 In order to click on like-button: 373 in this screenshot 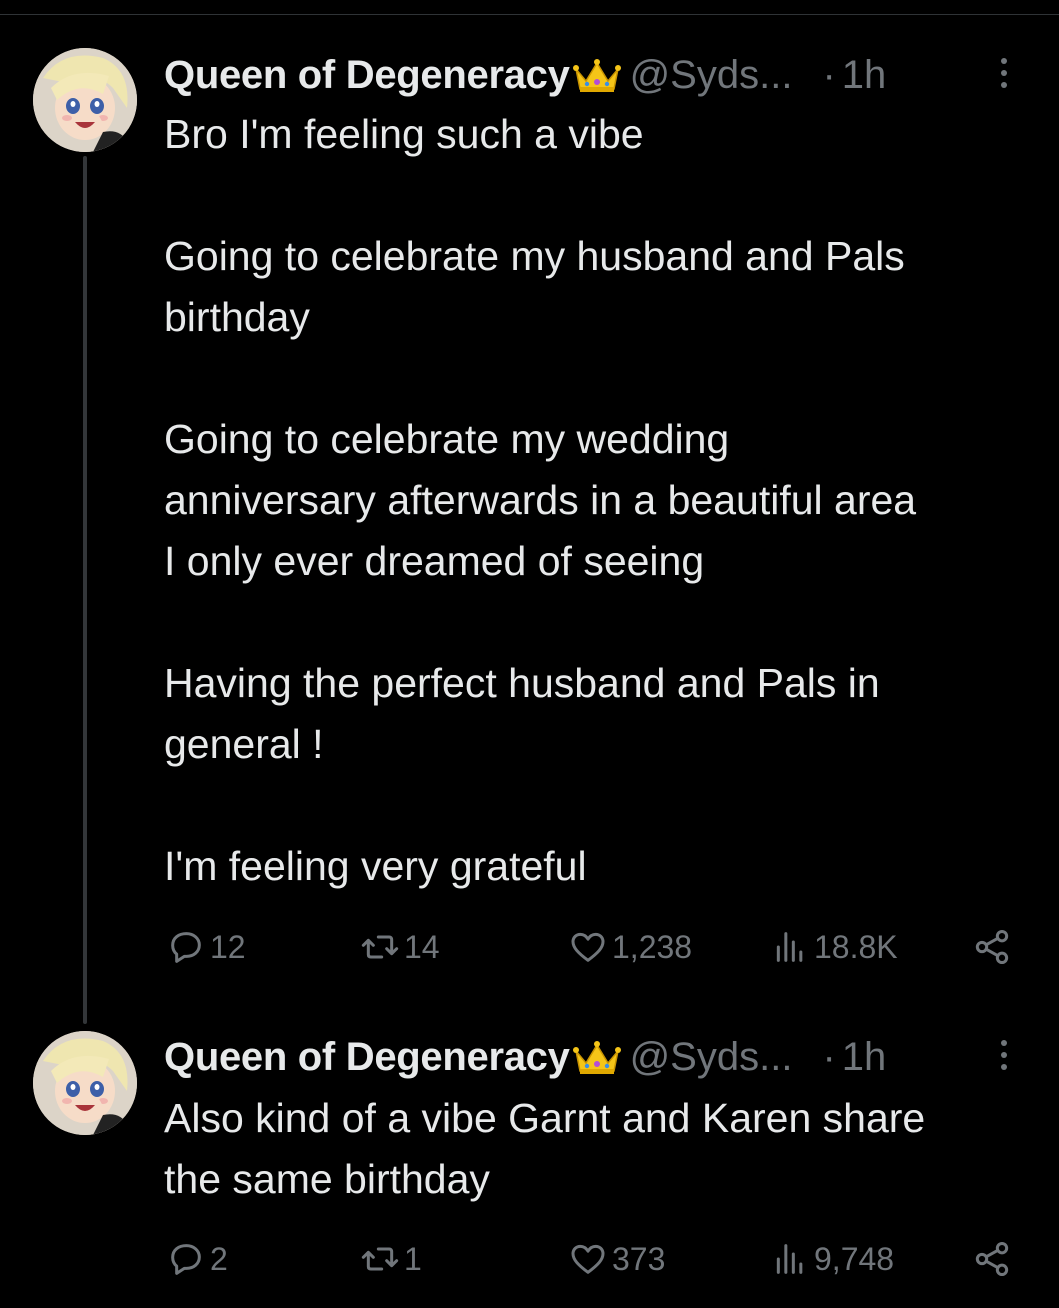, I will do `click(616, 1259)`.